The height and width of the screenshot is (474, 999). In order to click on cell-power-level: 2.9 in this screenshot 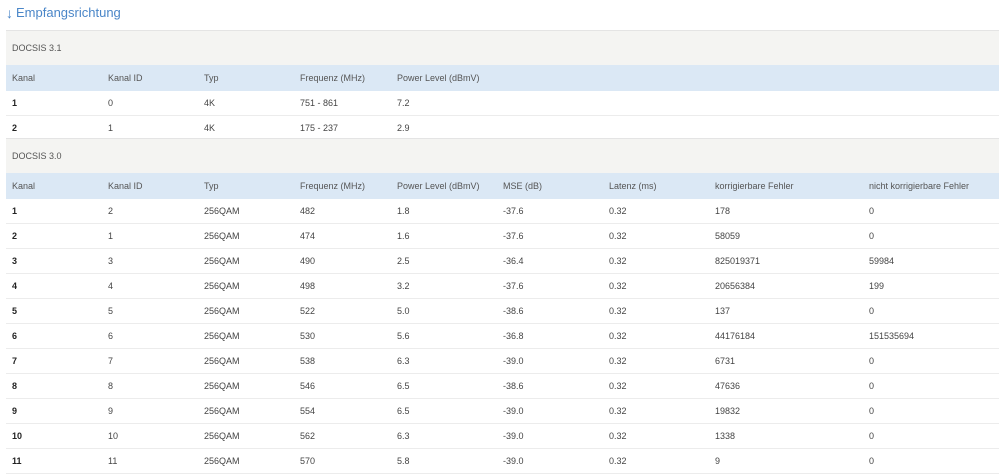, I will do `click(403, 128)`.